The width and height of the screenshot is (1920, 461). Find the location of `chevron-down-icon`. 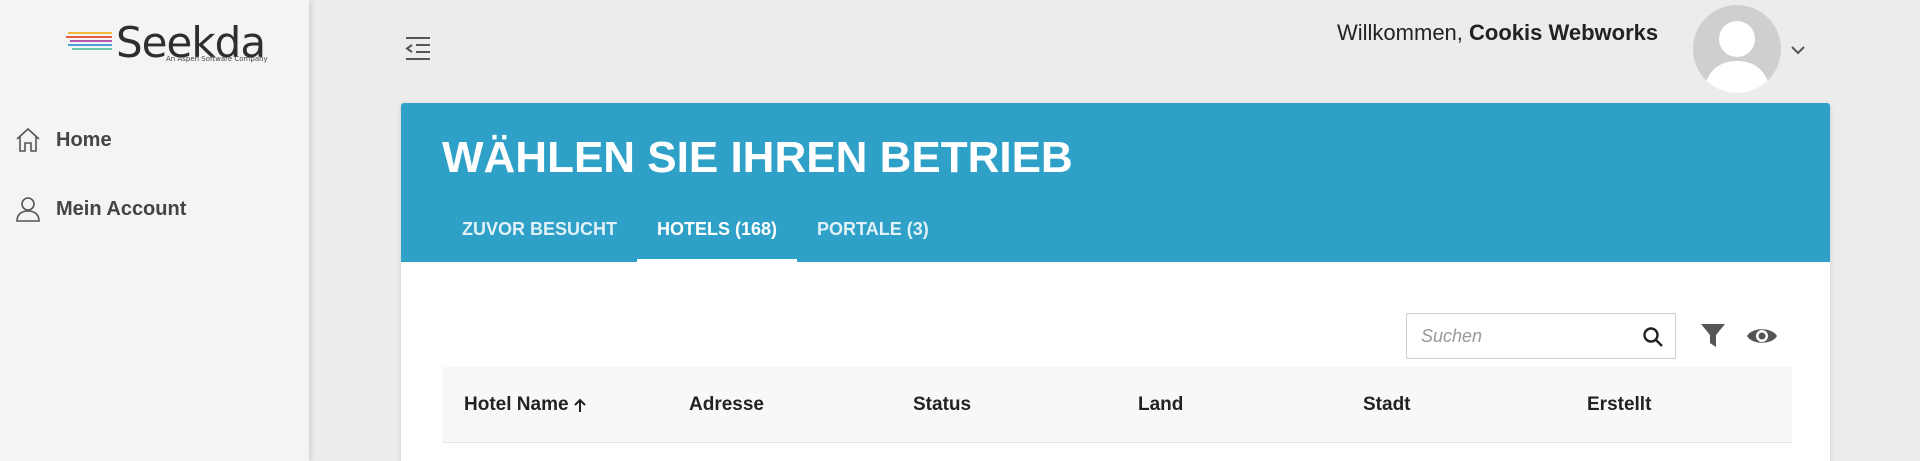

chevron-down-icon is located at coordinates (1798, 50).